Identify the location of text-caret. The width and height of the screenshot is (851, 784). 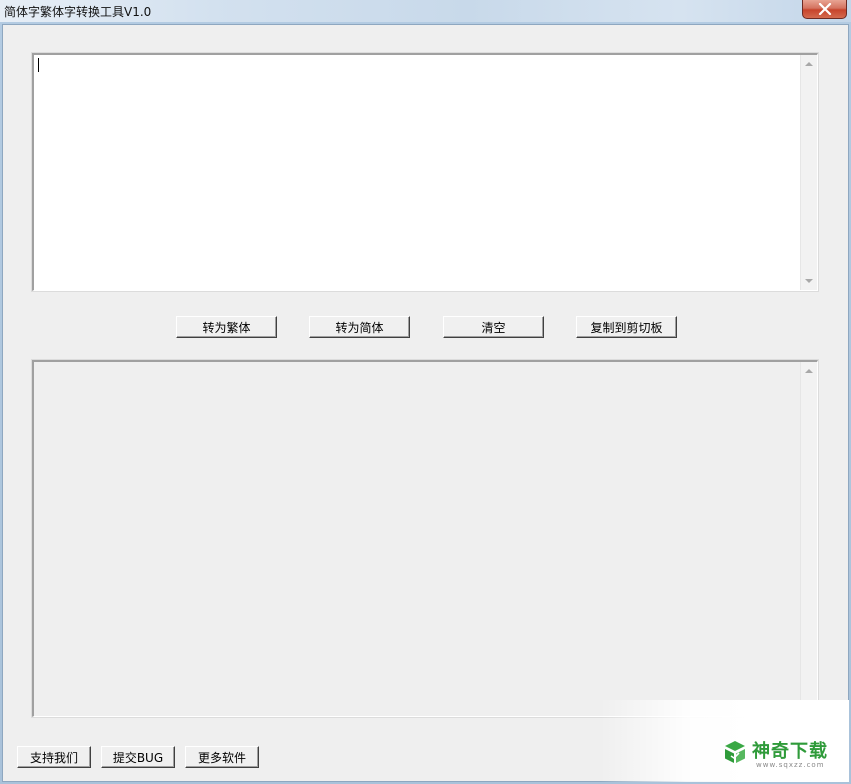
(38, 65).